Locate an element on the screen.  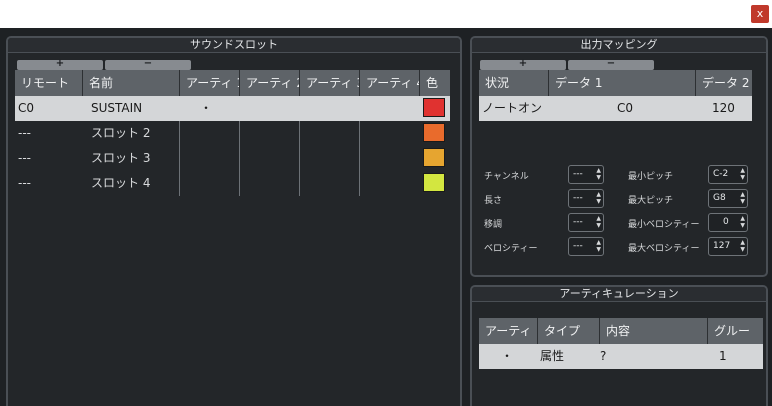
min-pitch-label: 最小ピッチ is located at coordinates (651, 177).